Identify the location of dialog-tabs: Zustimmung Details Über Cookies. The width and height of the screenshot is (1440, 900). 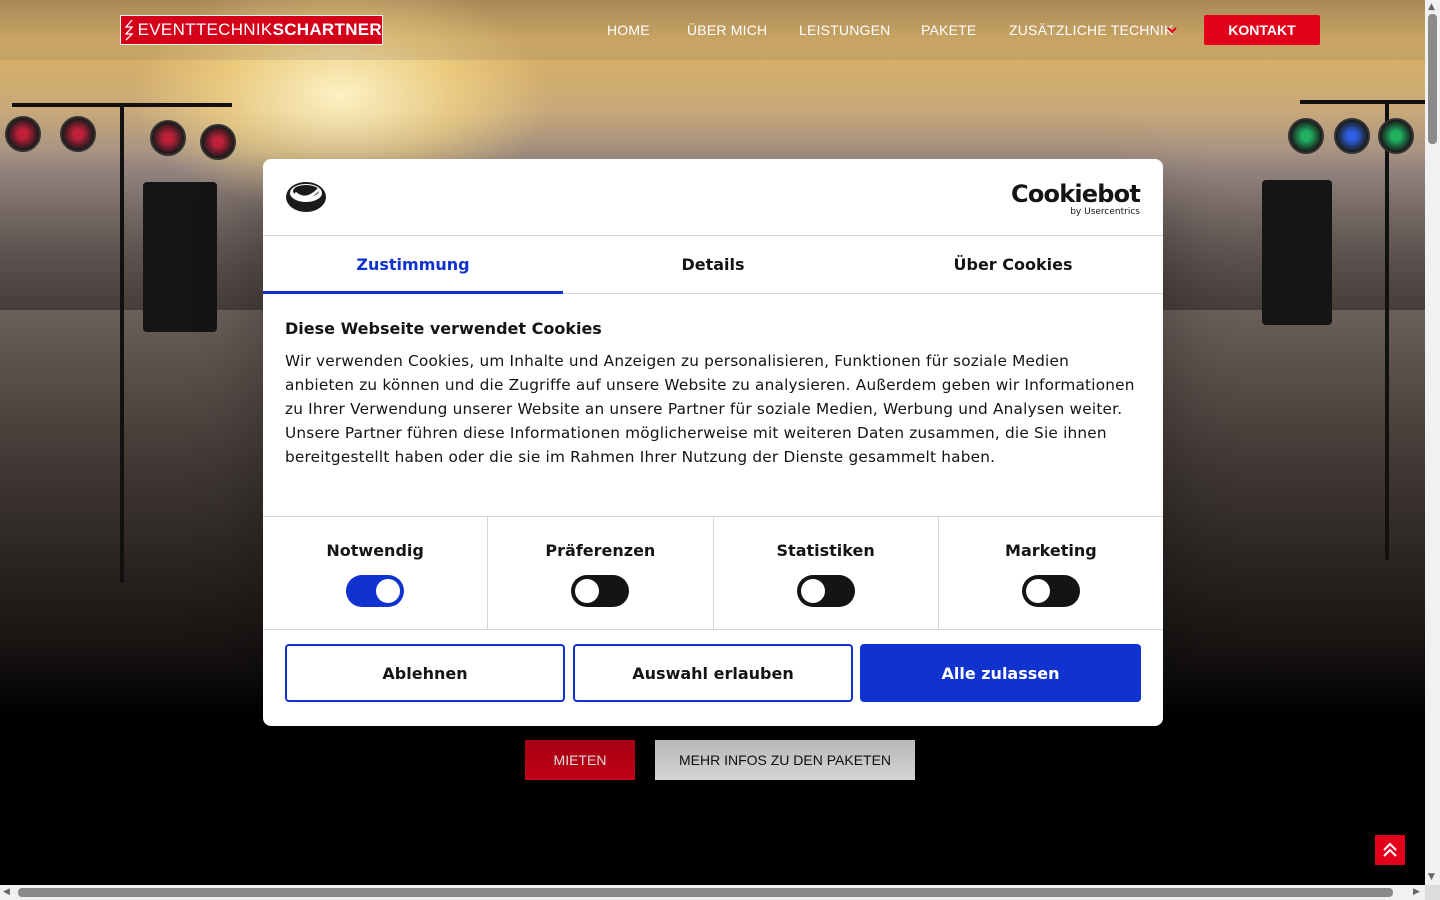
(713, 265).